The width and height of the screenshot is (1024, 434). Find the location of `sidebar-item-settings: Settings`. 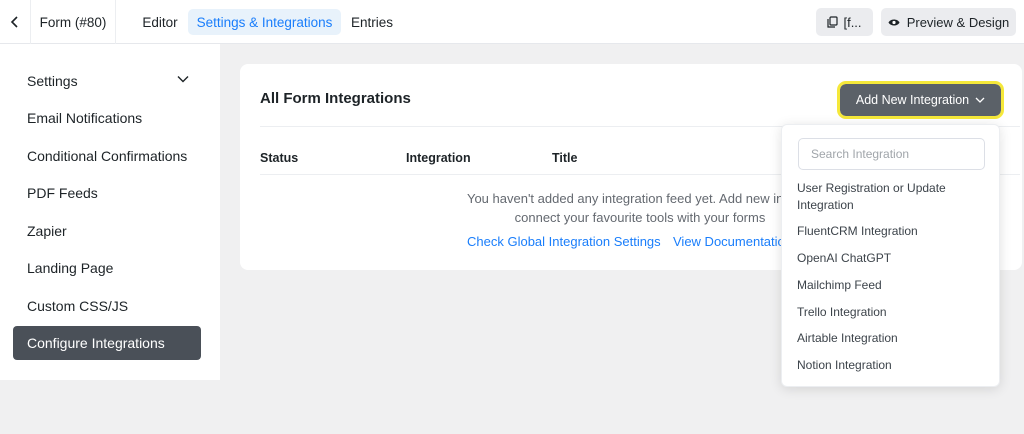

sidebar-item-settings: Settings is located at coordinates (107, 81).